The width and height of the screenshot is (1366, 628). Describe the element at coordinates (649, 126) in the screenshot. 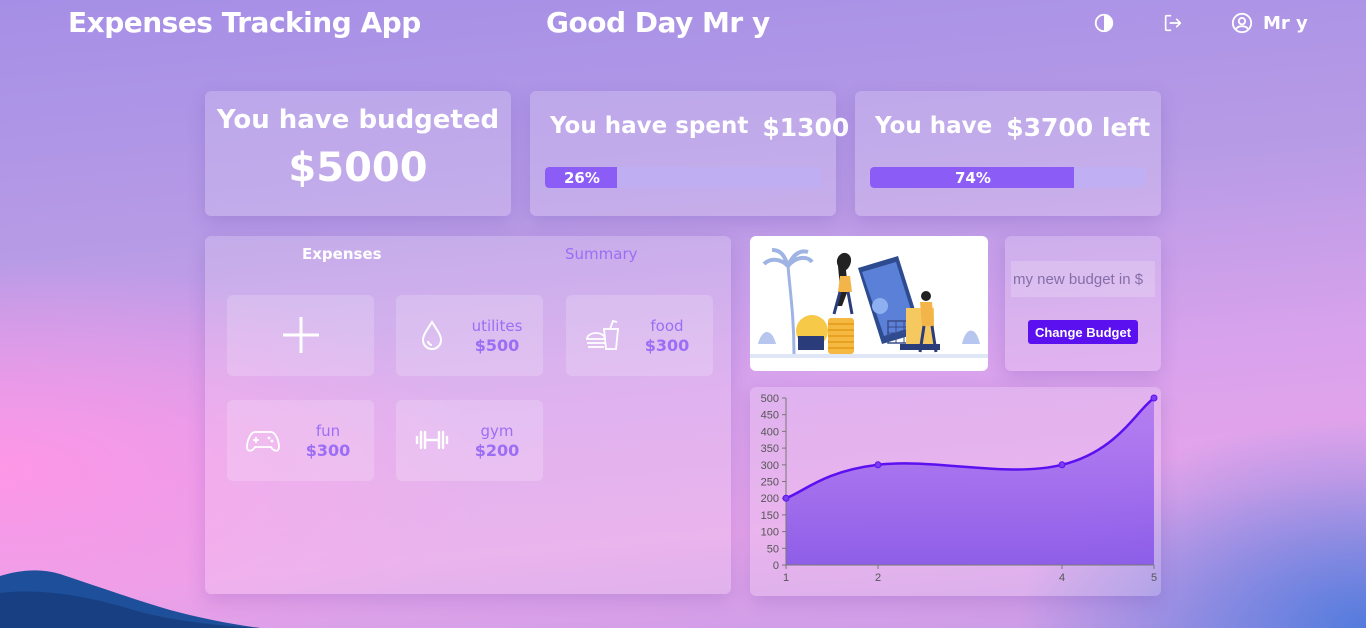

I see `spent-label: You have spent` at that location.